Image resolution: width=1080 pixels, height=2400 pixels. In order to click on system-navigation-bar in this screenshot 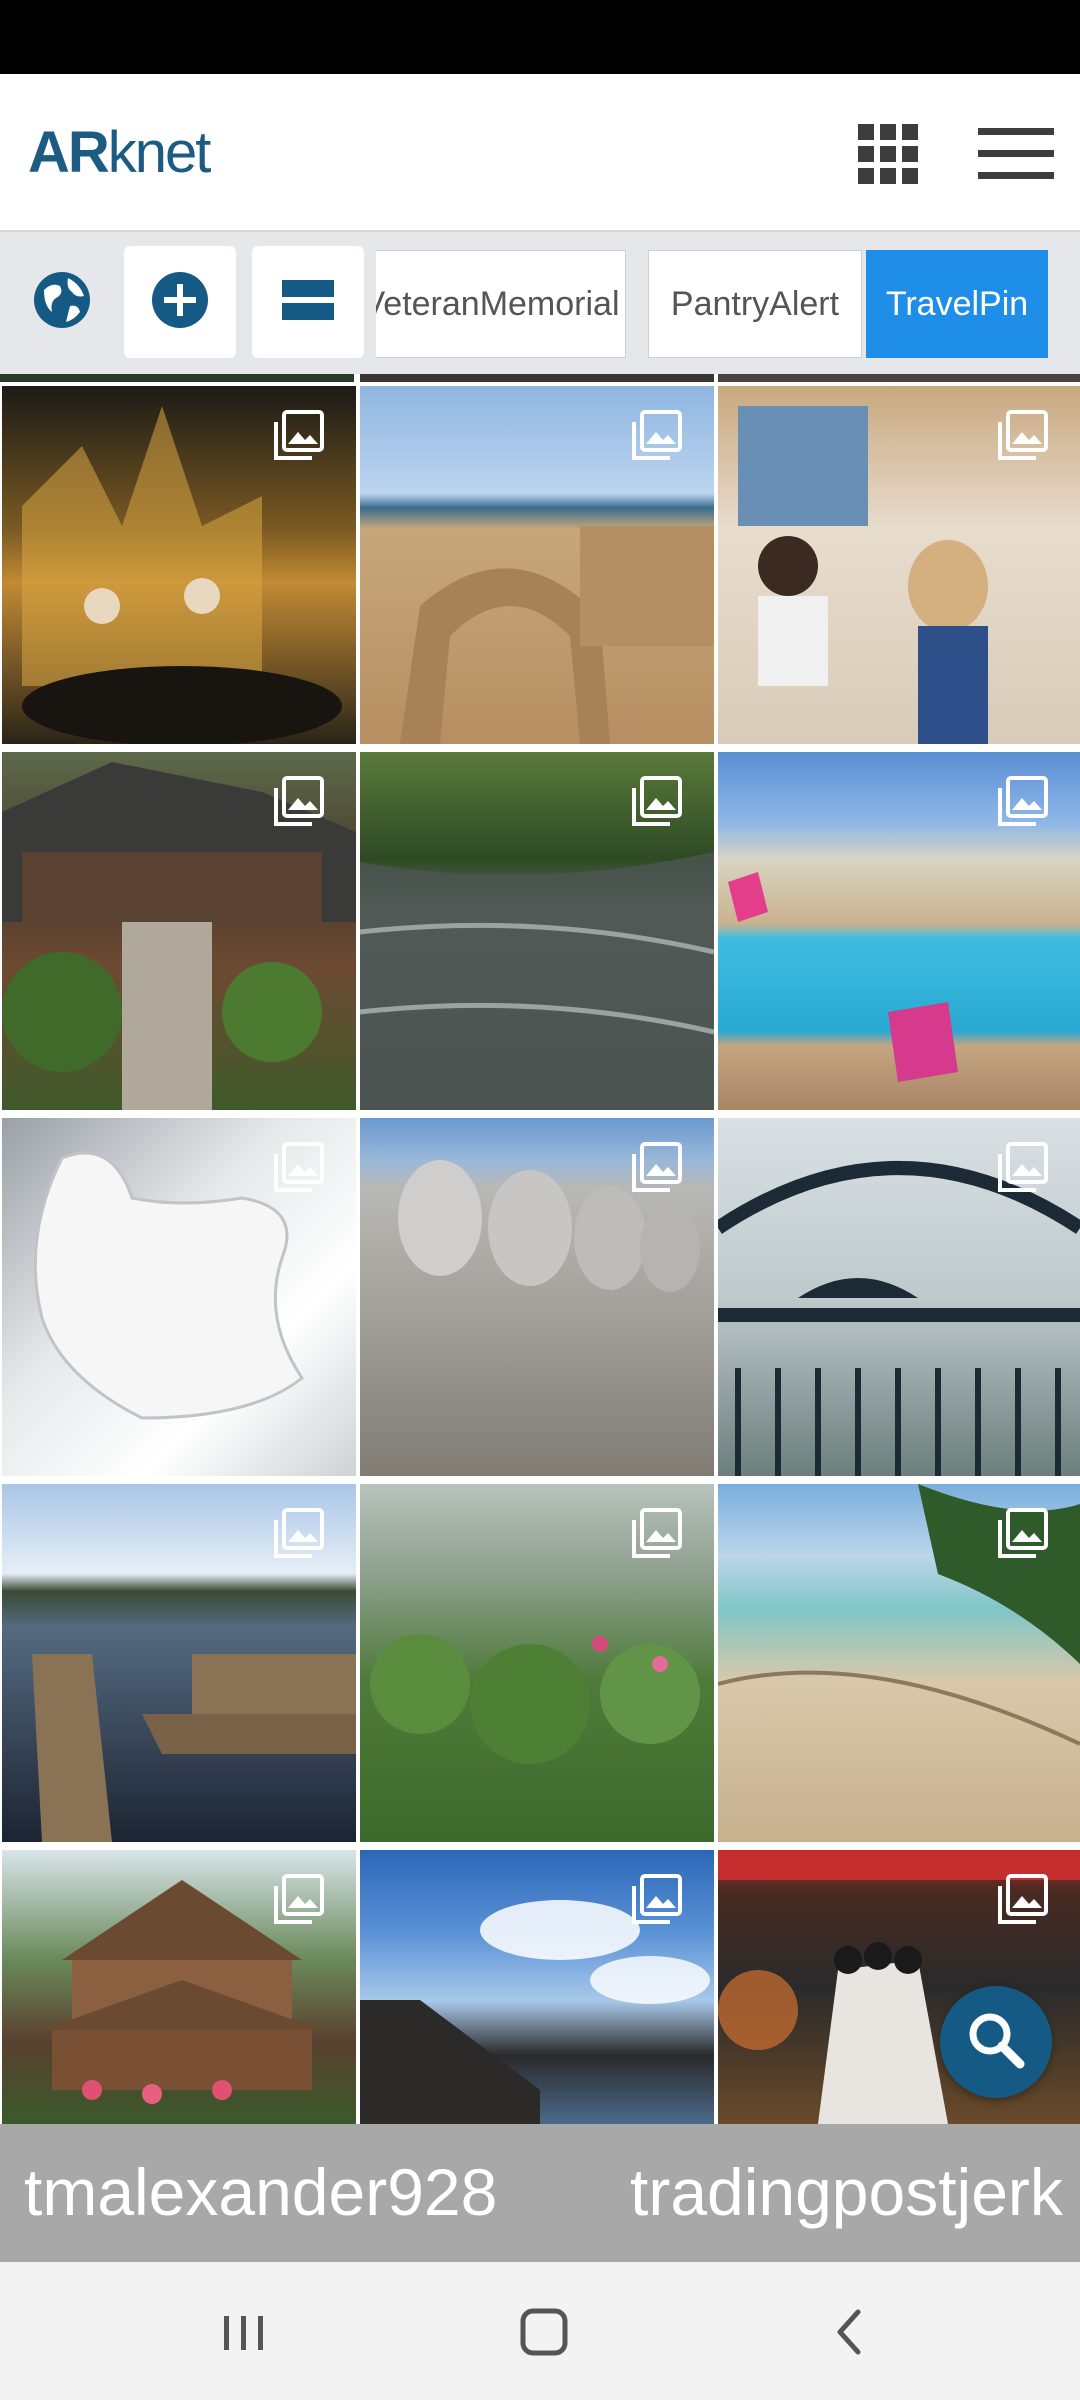, I will do `click(540, 2331)`.